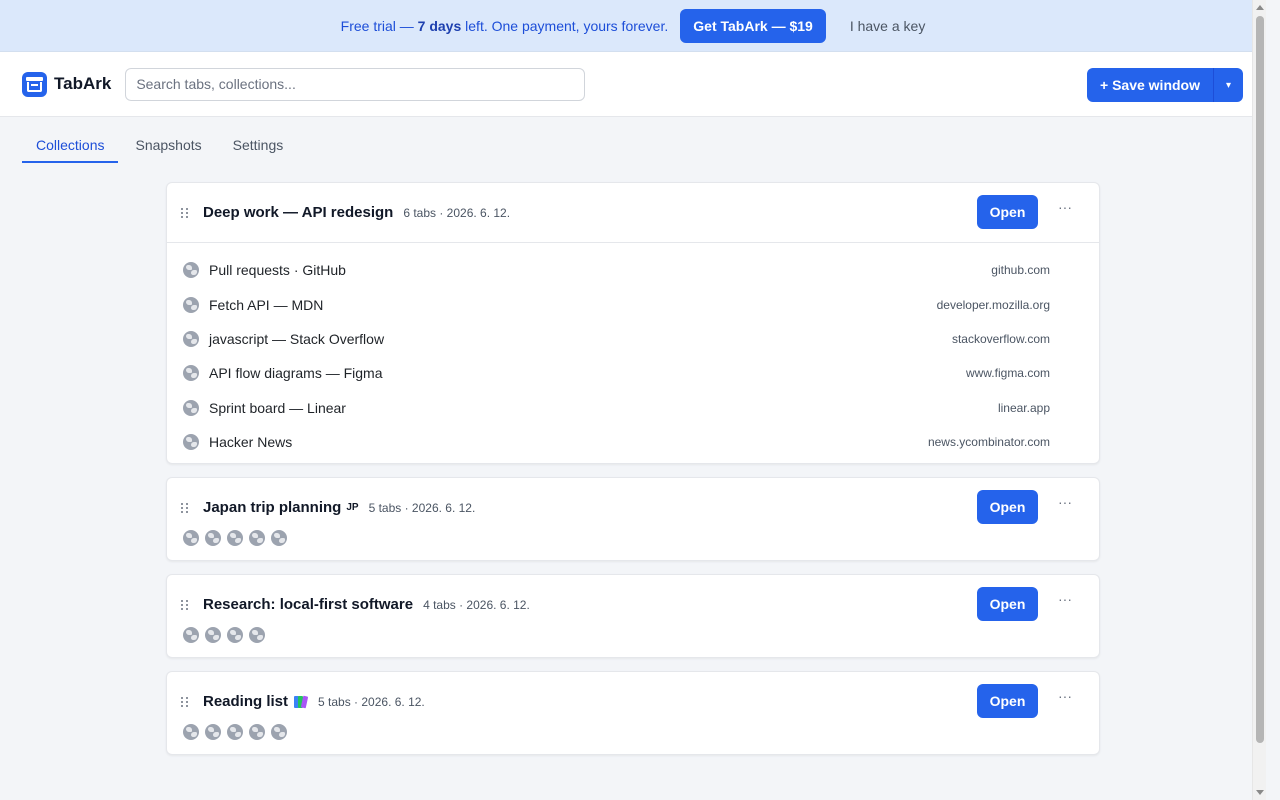  Describe the element at coordinates (1150, 85) in the screenshot. I see `save-window-button: + Save window` at that location.